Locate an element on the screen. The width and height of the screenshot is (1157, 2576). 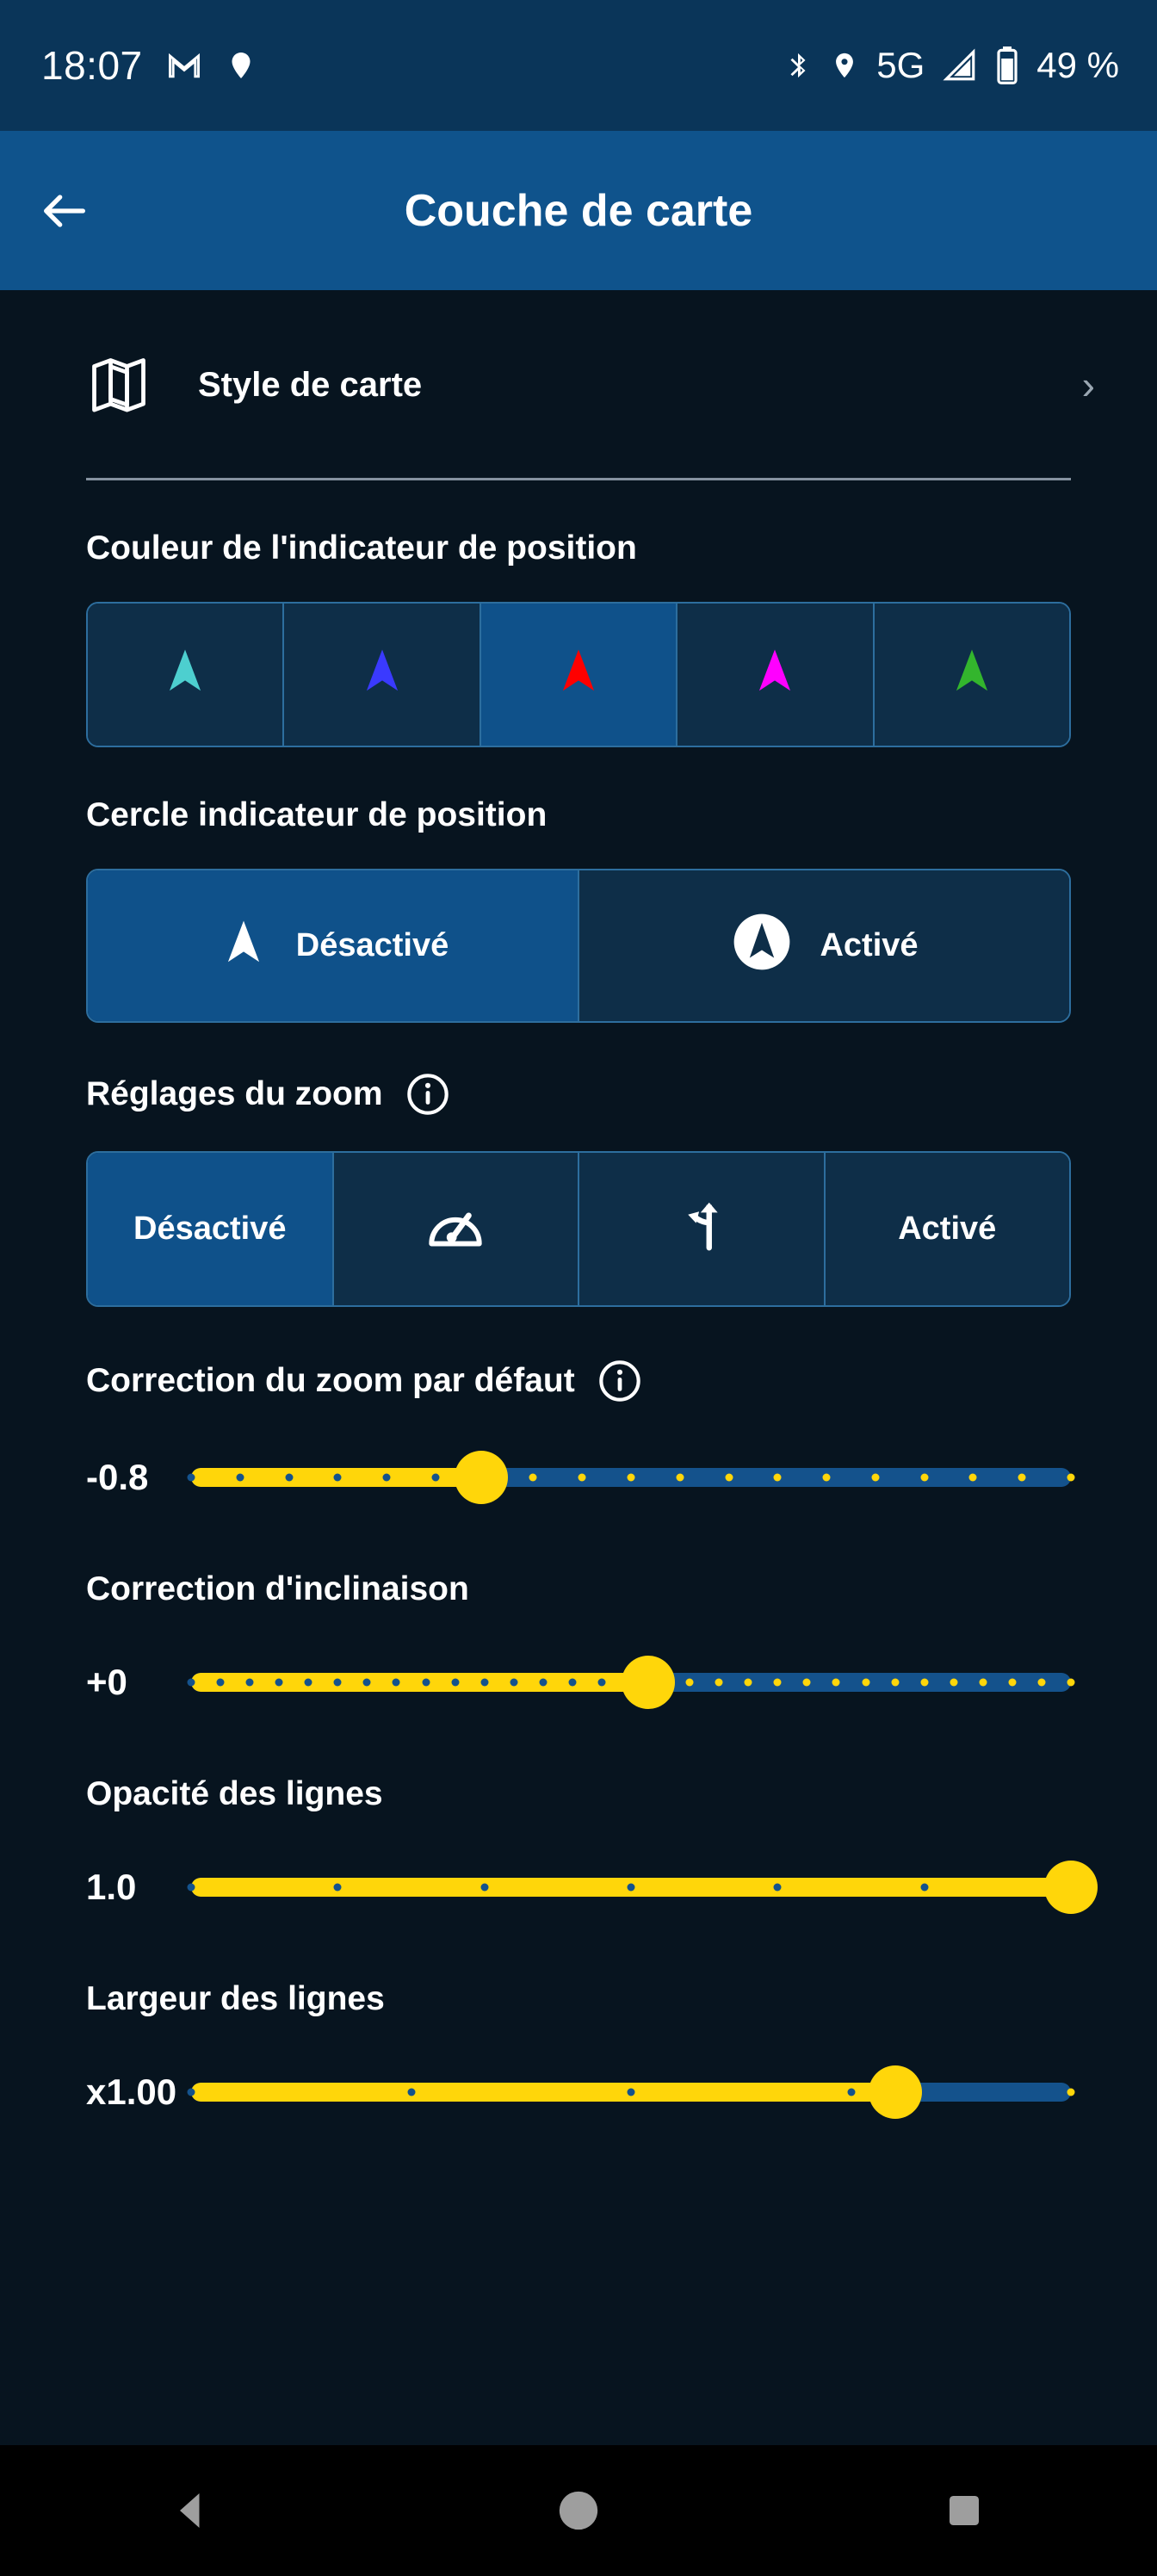
position-color-option-turquoise is located at coordinates (186, 675).